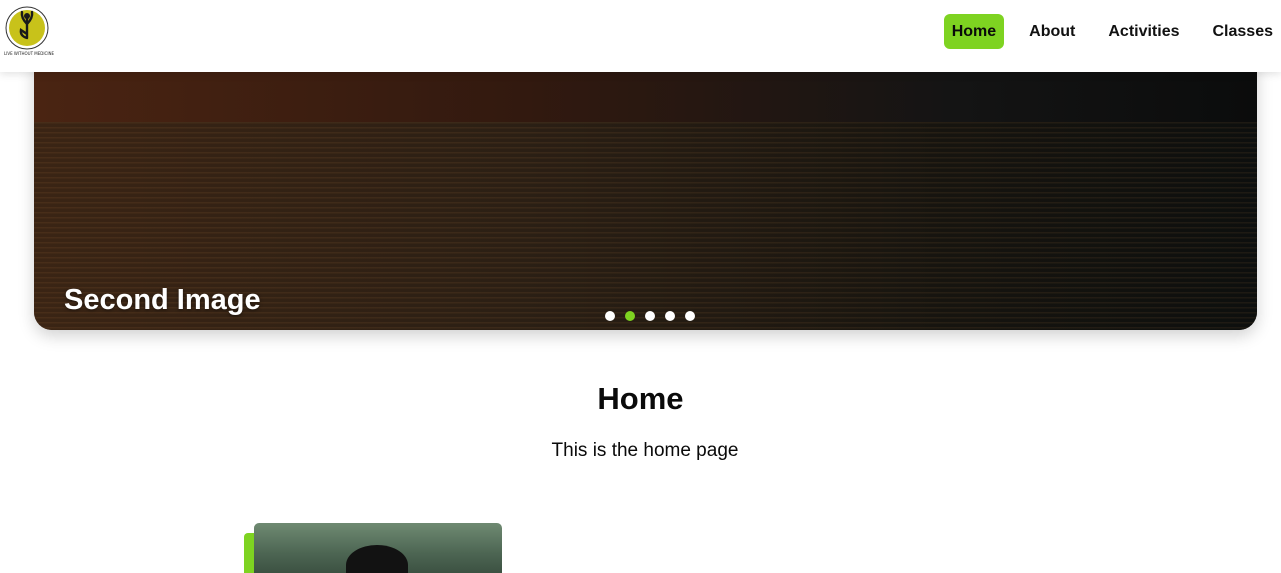  I want to click on carousel-indicators, so click(655, 316).